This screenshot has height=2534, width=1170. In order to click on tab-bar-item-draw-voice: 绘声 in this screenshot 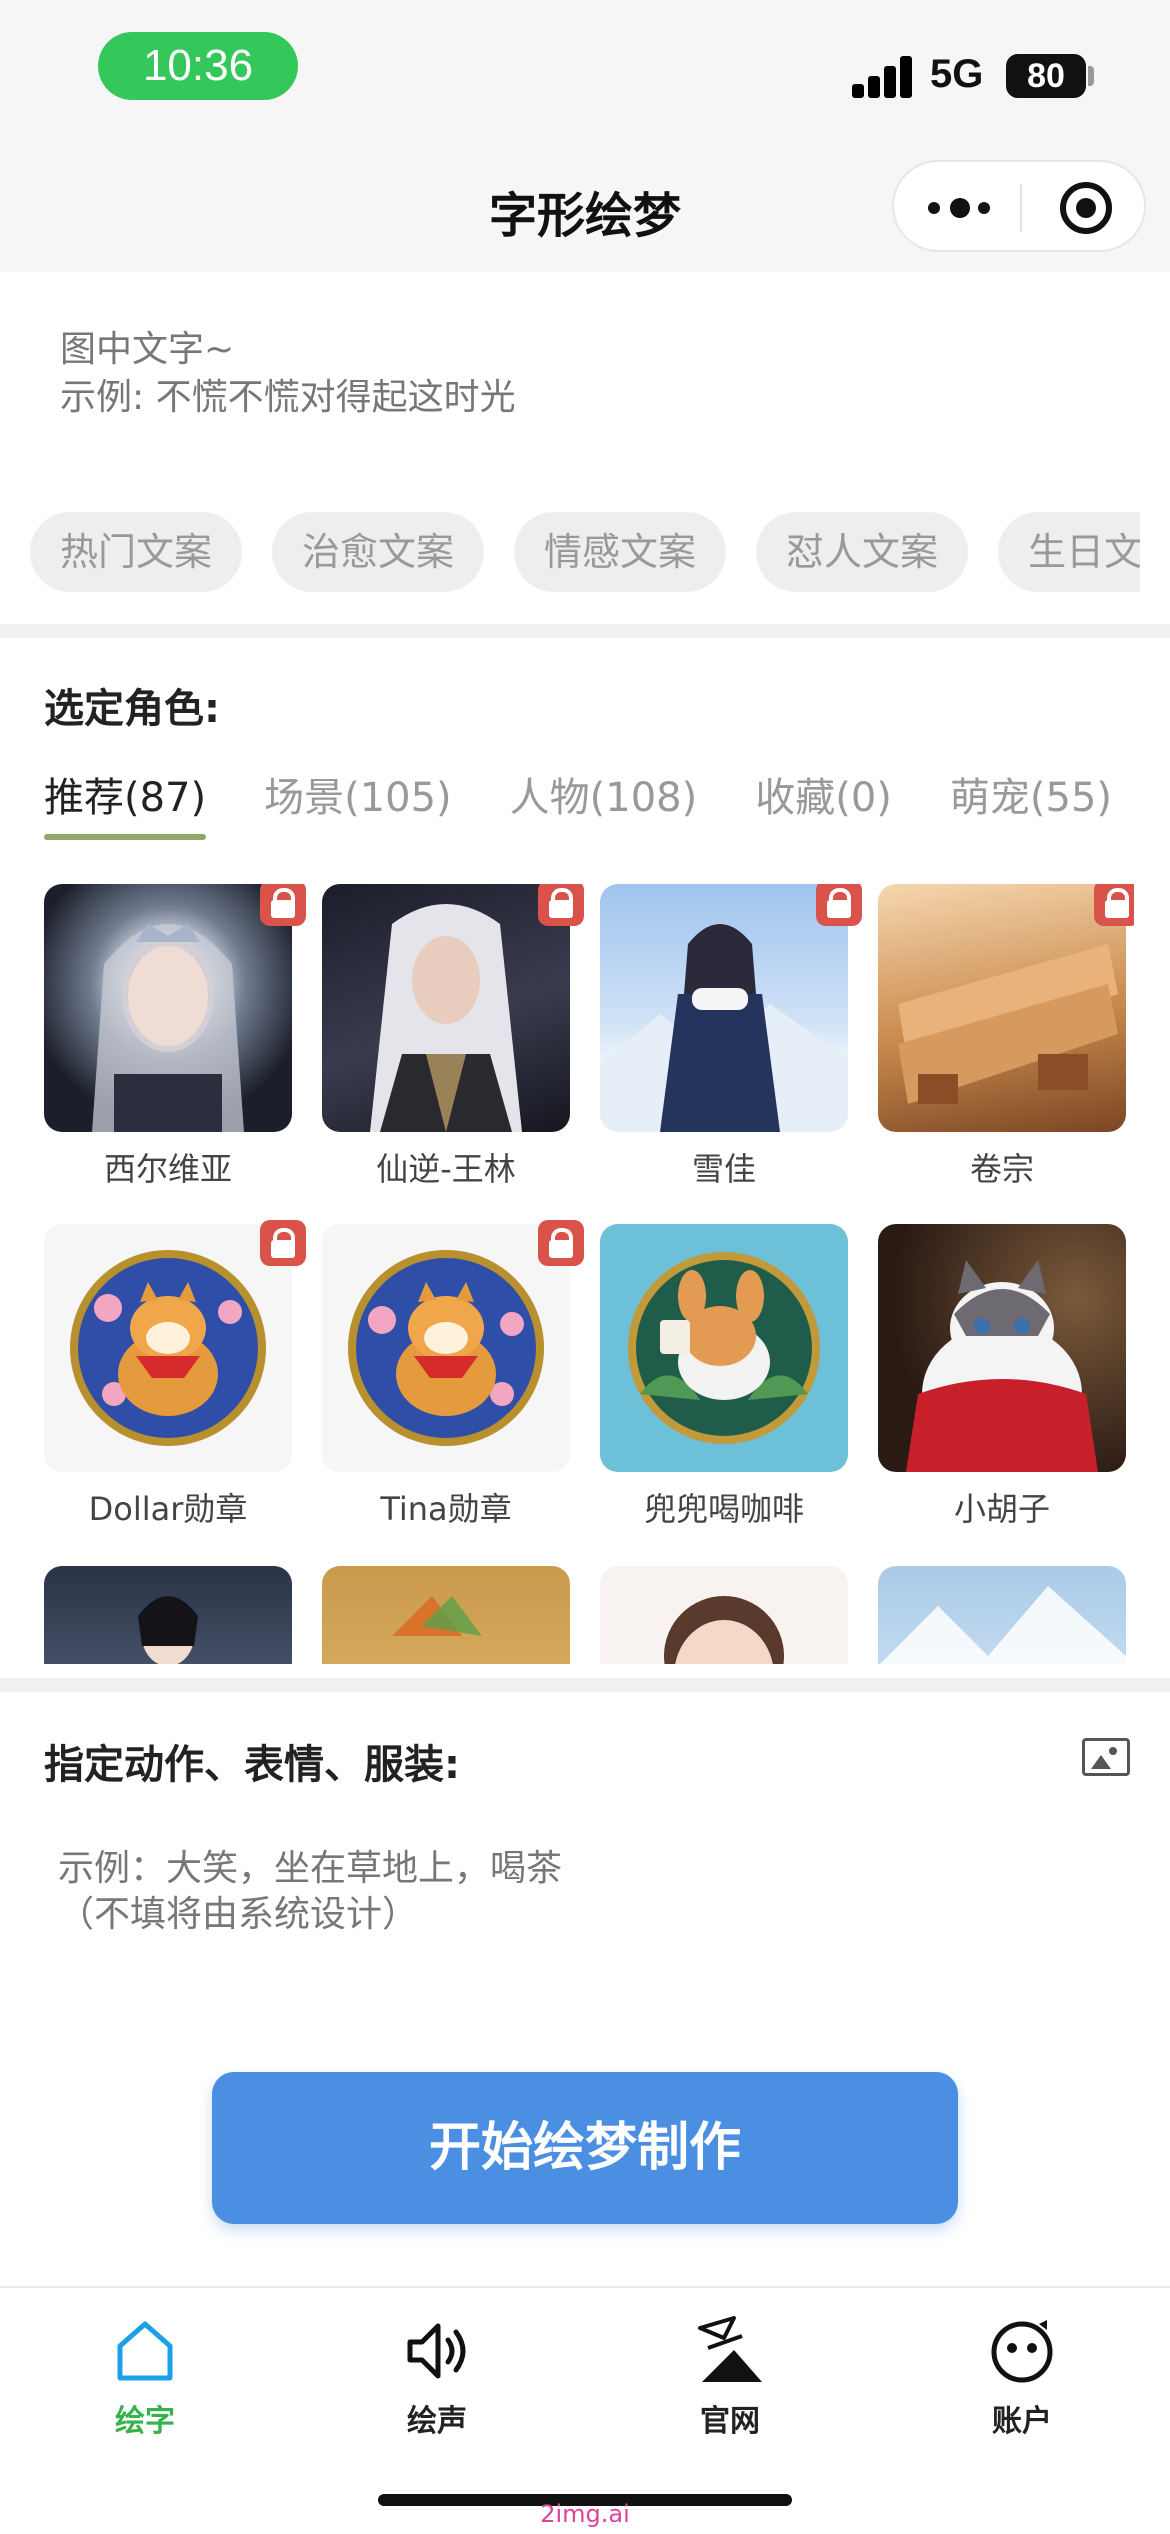, I will do `click(437, 2373)`.